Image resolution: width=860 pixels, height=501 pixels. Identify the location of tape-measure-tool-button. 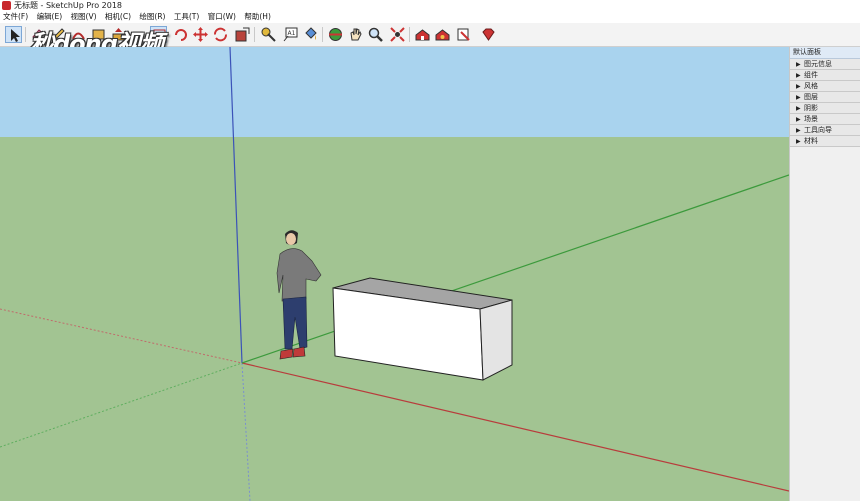
(268, 34).